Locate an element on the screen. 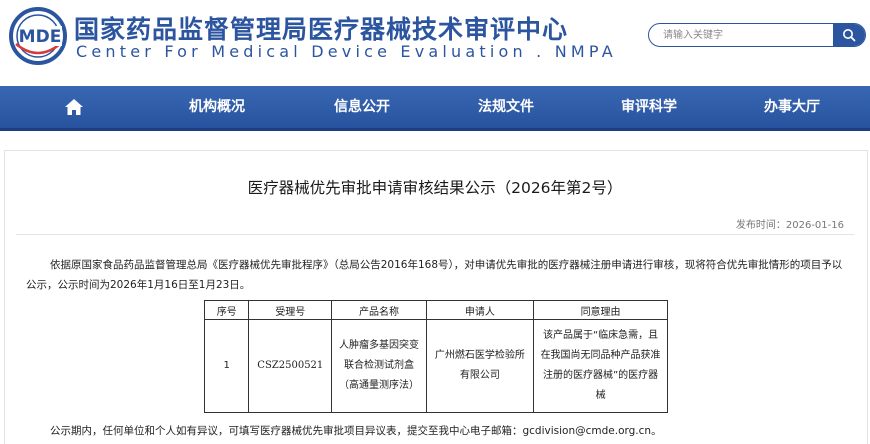  publish-time: 发布时间：2026-01-16 is located at coordinates (790, 223).